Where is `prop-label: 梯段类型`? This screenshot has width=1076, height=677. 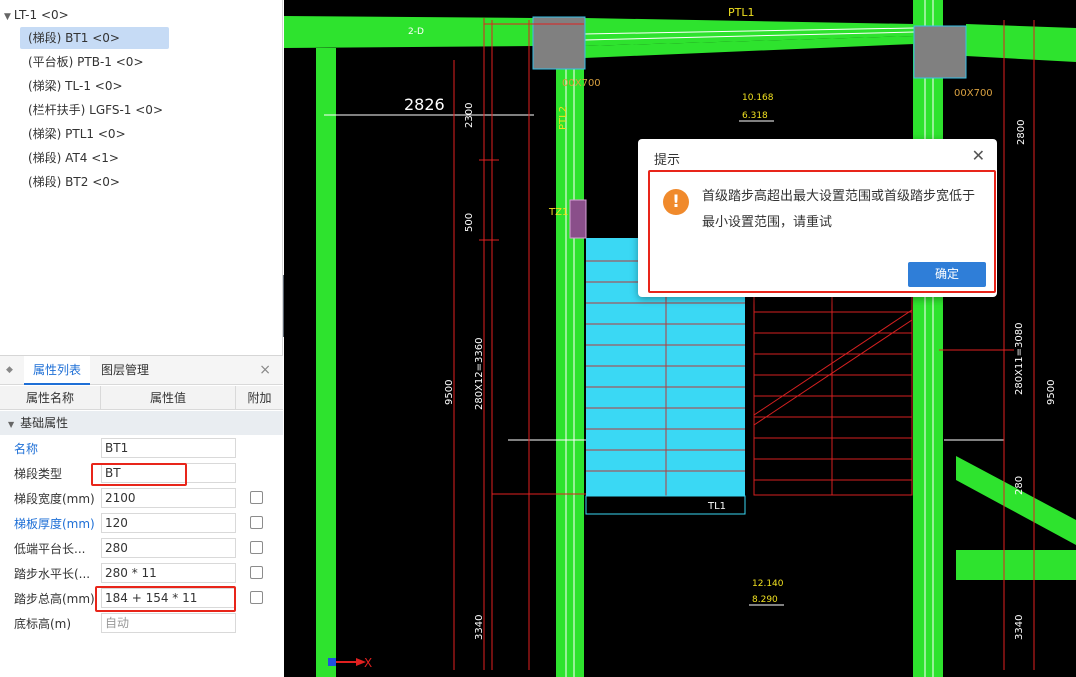 prop-label: 梯段类型 is located at coordinates (38, 474).